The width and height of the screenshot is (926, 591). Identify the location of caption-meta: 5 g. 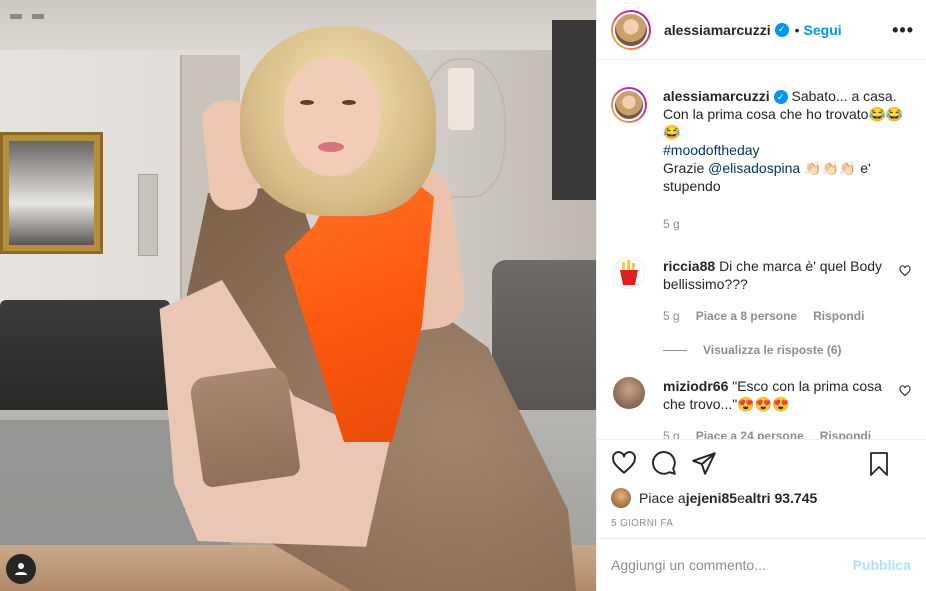
(788, 224).